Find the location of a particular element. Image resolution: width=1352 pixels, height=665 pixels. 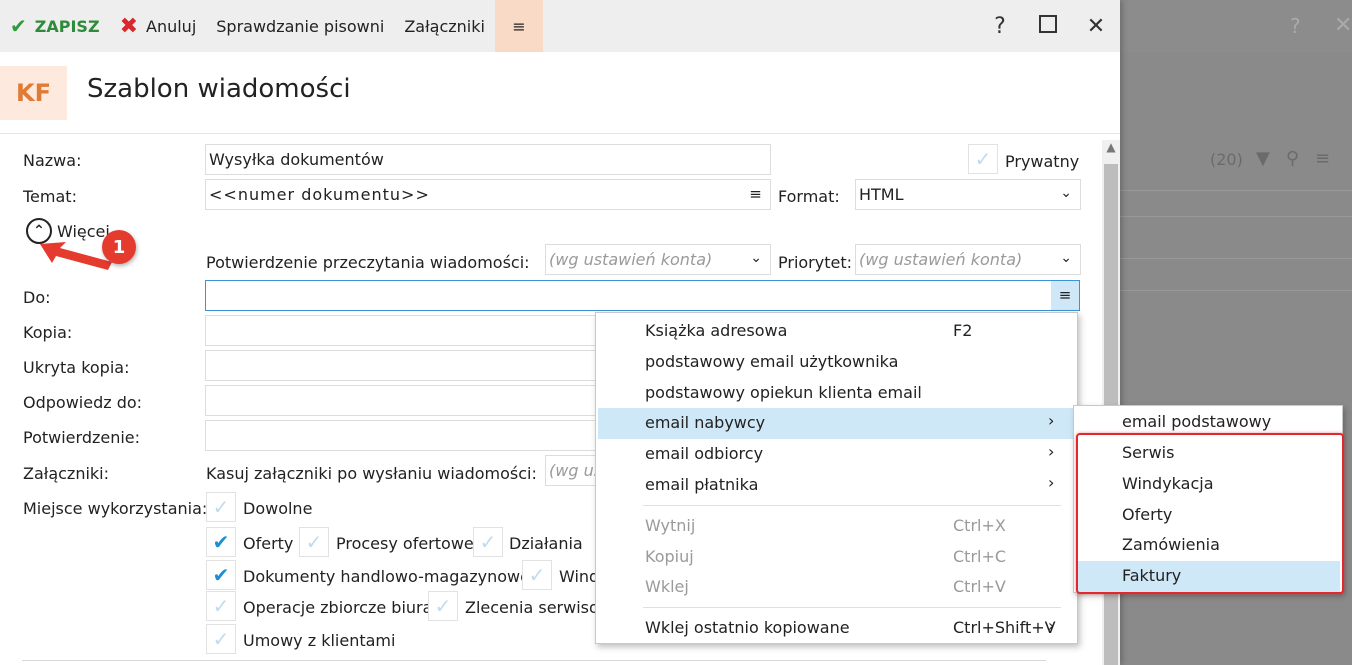

background-record-count: (20) is located at coordinates (1226, 159).